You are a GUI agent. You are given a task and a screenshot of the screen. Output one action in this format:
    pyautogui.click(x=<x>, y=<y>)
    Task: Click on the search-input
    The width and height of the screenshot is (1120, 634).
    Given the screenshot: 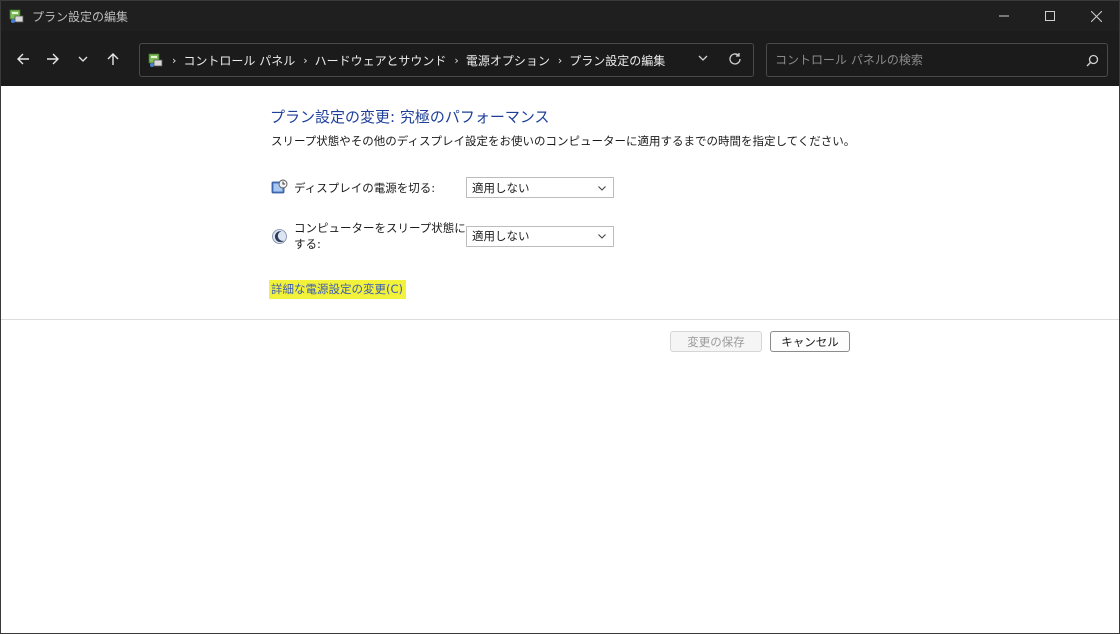 What is the action you would take?
    pyautogui.click(x=922, y=60)
    